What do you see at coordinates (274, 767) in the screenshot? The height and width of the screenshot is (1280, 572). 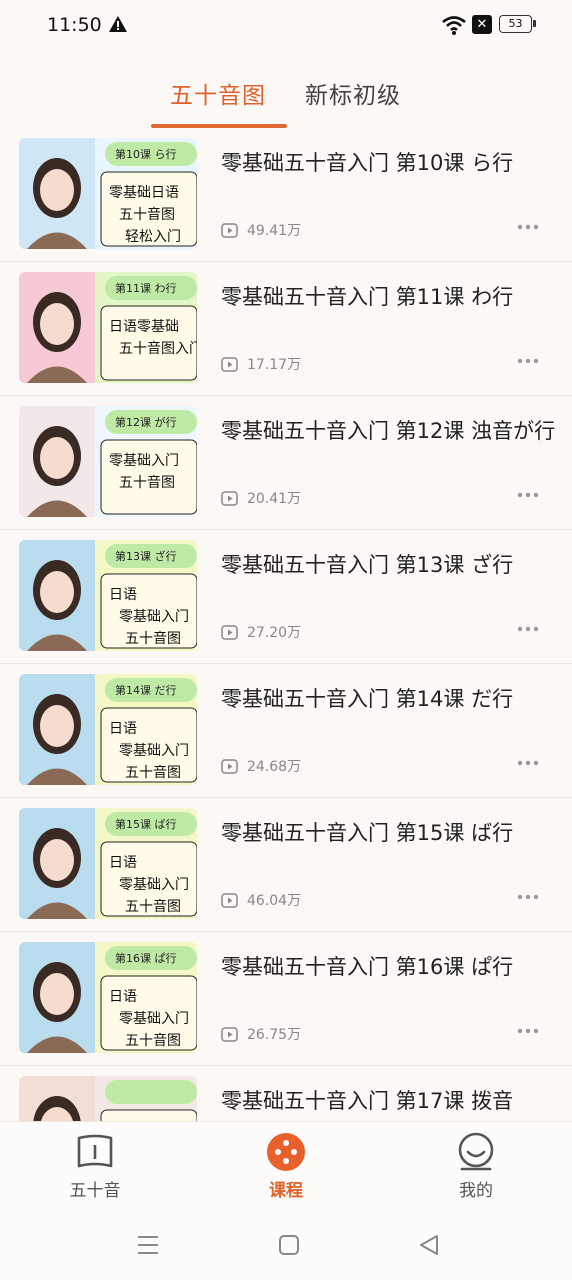 I see `view-count-text: 24.68万` at bounding box center [274, 767].